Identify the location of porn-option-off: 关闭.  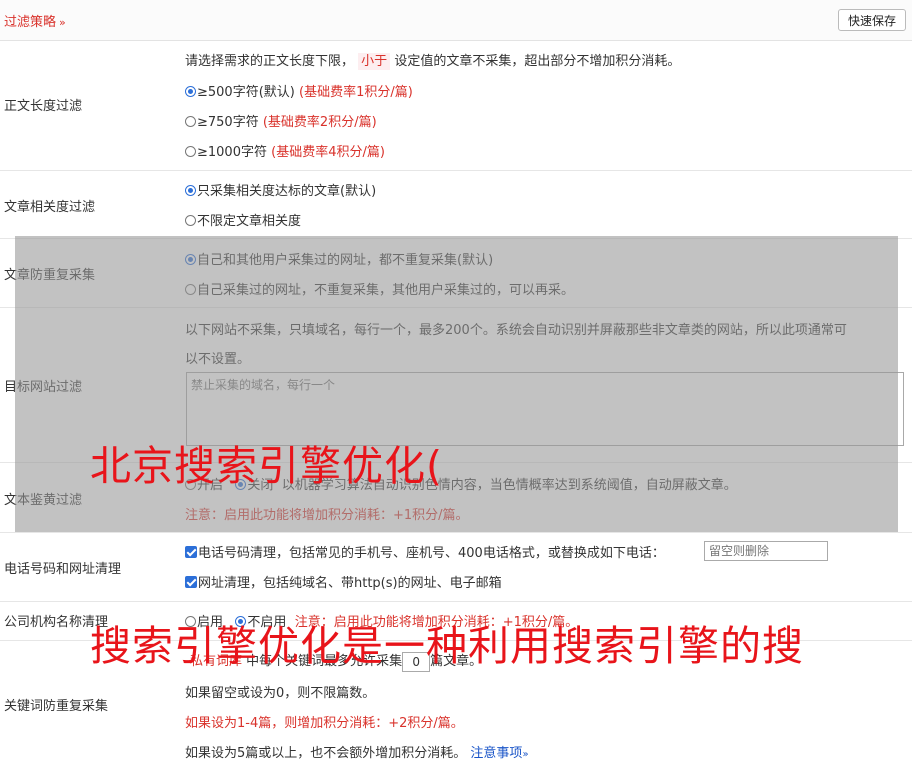
(254, 485).